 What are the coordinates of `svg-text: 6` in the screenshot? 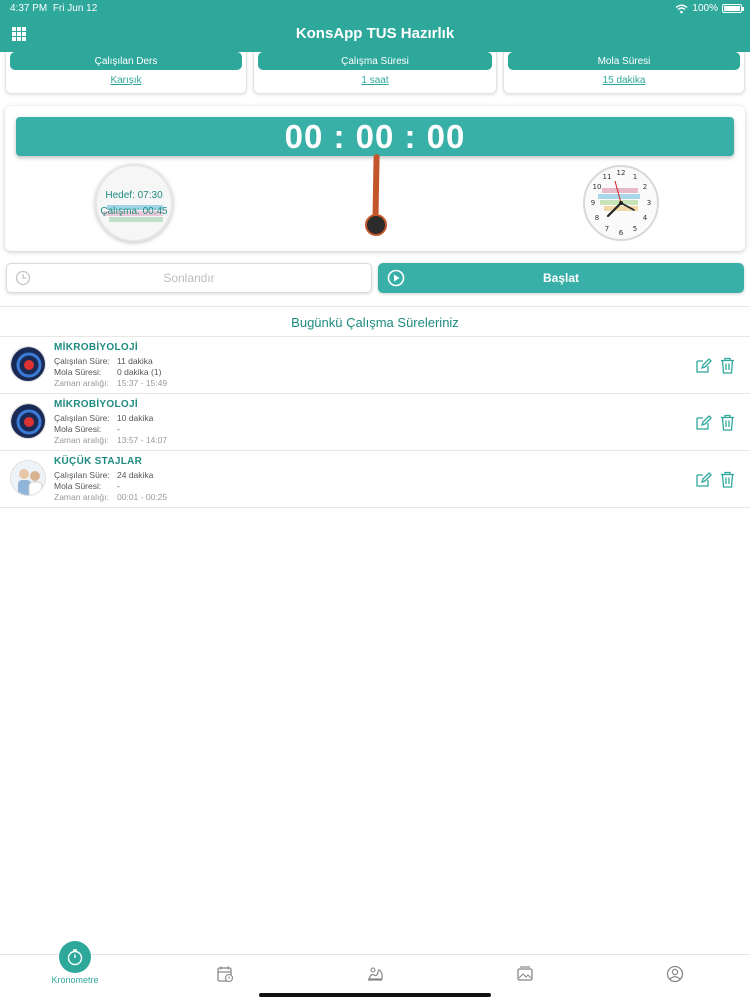 It's located at (621, 233).